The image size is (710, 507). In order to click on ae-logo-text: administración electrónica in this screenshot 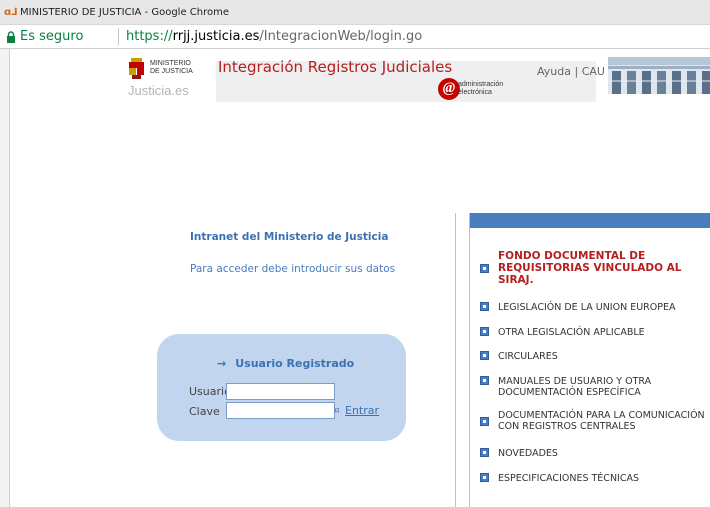, I will do `click(481, 88)`.